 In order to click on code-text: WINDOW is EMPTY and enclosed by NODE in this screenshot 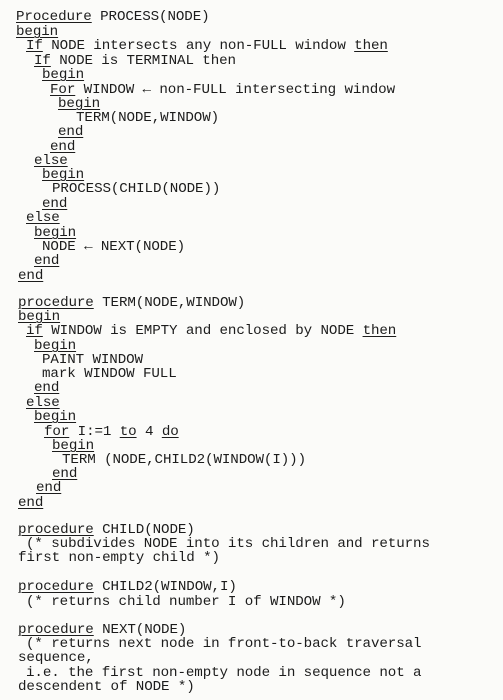, I will do `click(202, 331)`.